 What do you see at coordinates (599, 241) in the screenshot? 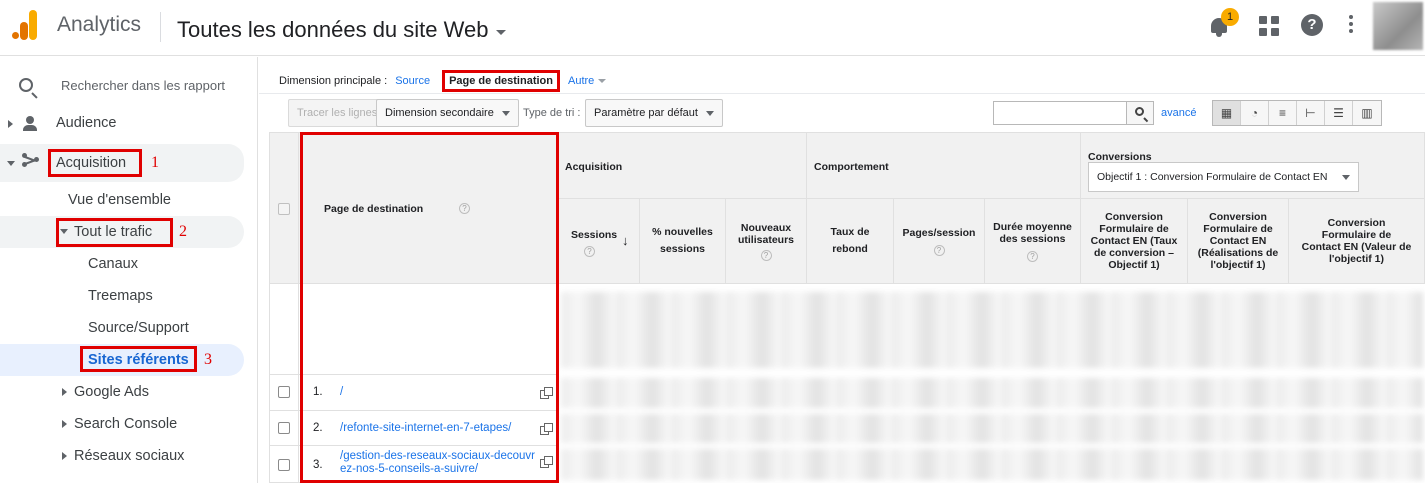
I see `column-header-sessions: Sessions ? ↓` at bounding box center [599, 241].